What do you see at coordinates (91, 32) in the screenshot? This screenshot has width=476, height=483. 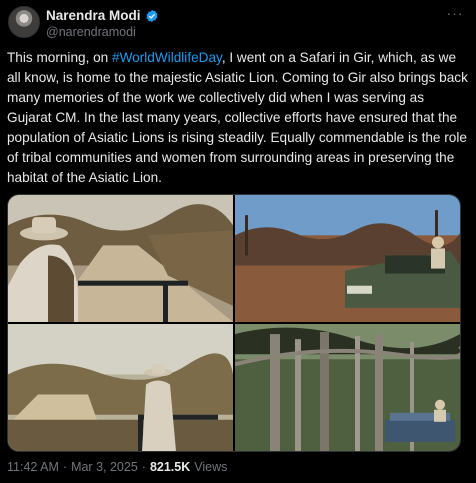 I see `author-handle: @narendramodi` at bounding box center [91, 32].